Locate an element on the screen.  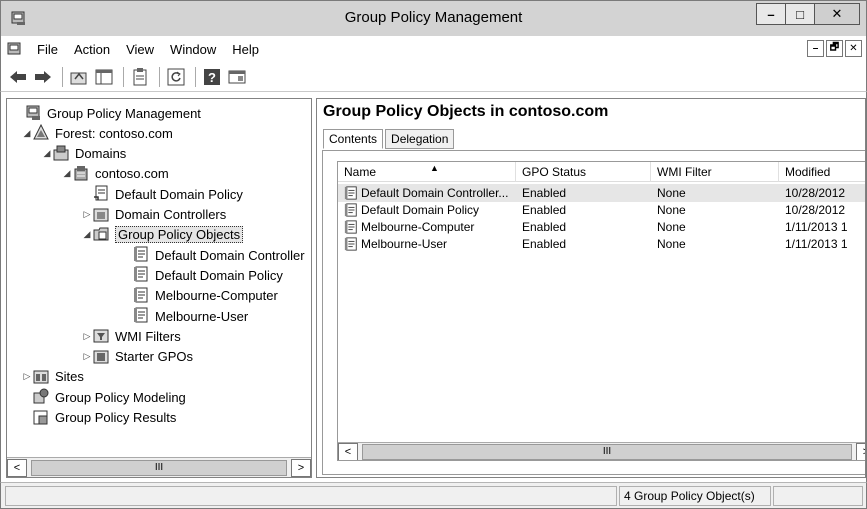
tab-delegation: Delegation is located at coordinates (420, 139).